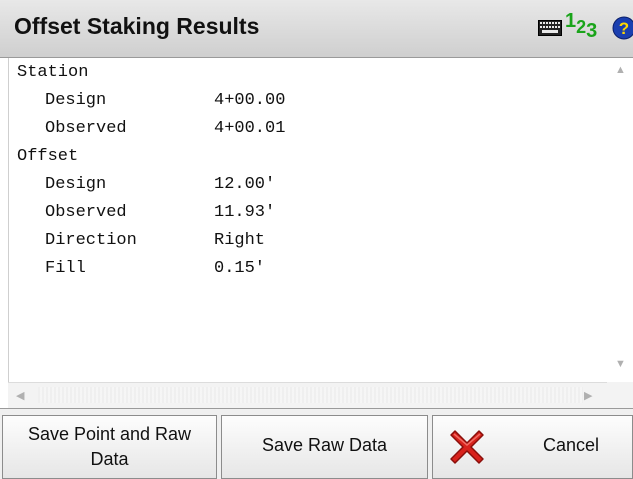 Image resolution: width=633 pixels, height=479 pixels. What do you see at coordinates (240, 268) in the screenshot?
I see `offset-fill-value: 0.15'` at bounding box center [240, 268].